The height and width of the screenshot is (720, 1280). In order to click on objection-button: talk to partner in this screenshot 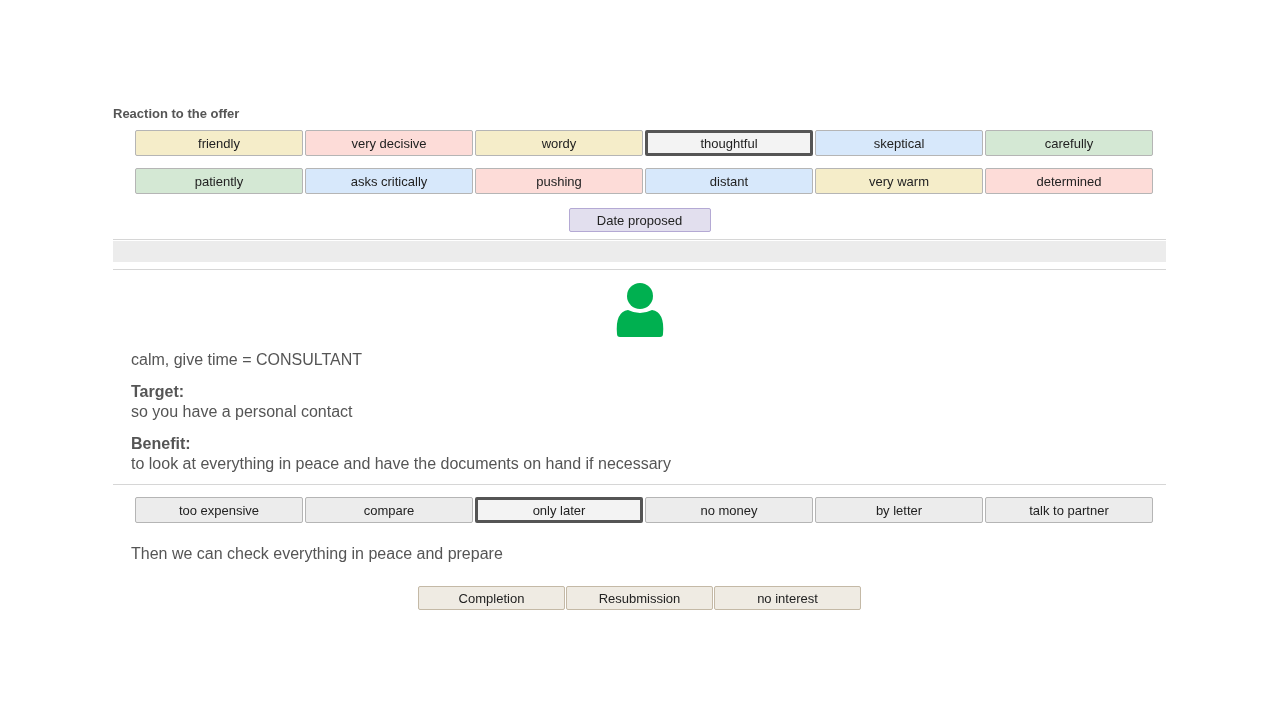, I will do `click(1069, 510)`.